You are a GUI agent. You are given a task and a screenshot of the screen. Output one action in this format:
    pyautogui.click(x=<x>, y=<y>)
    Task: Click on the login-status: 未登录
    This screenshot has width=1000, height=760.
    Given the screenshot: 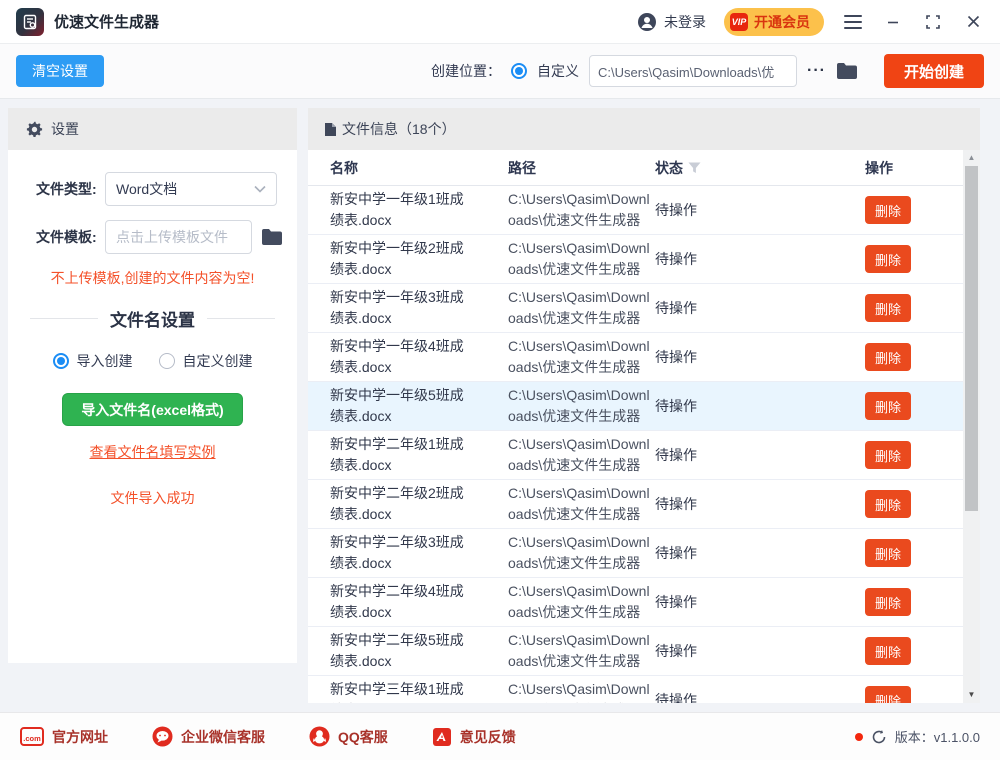 What is the action you would take?
    pyautogui.click(x=671, y=22)
    